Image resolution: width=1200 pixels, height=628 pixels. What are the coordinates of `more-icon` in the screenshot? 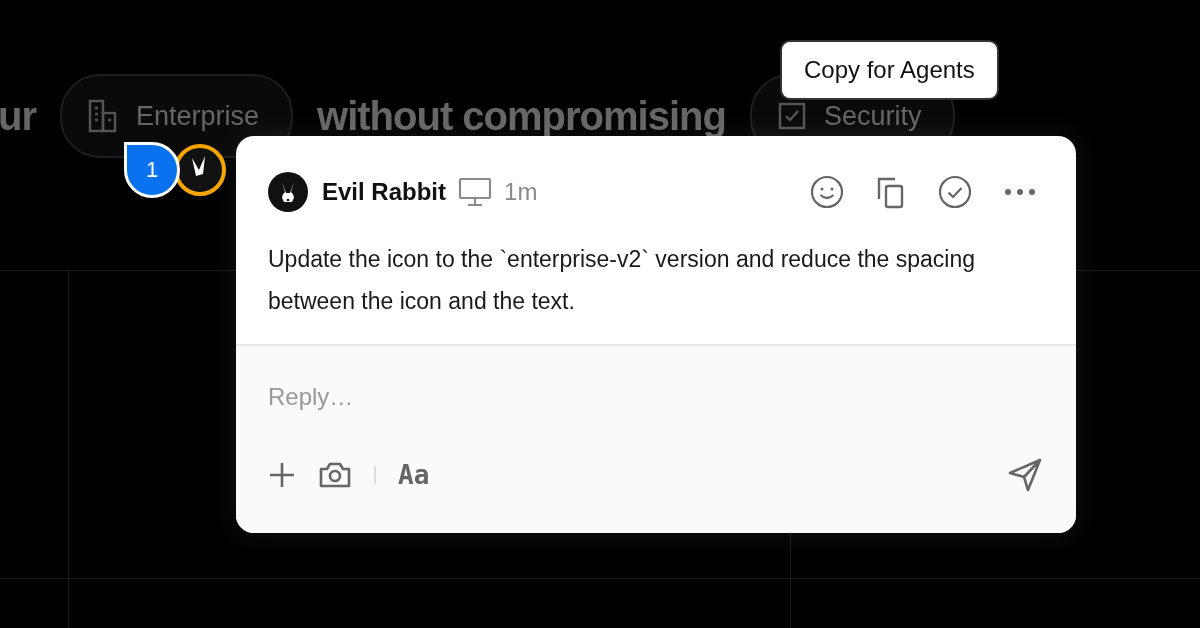 It's located at (1020, 192).